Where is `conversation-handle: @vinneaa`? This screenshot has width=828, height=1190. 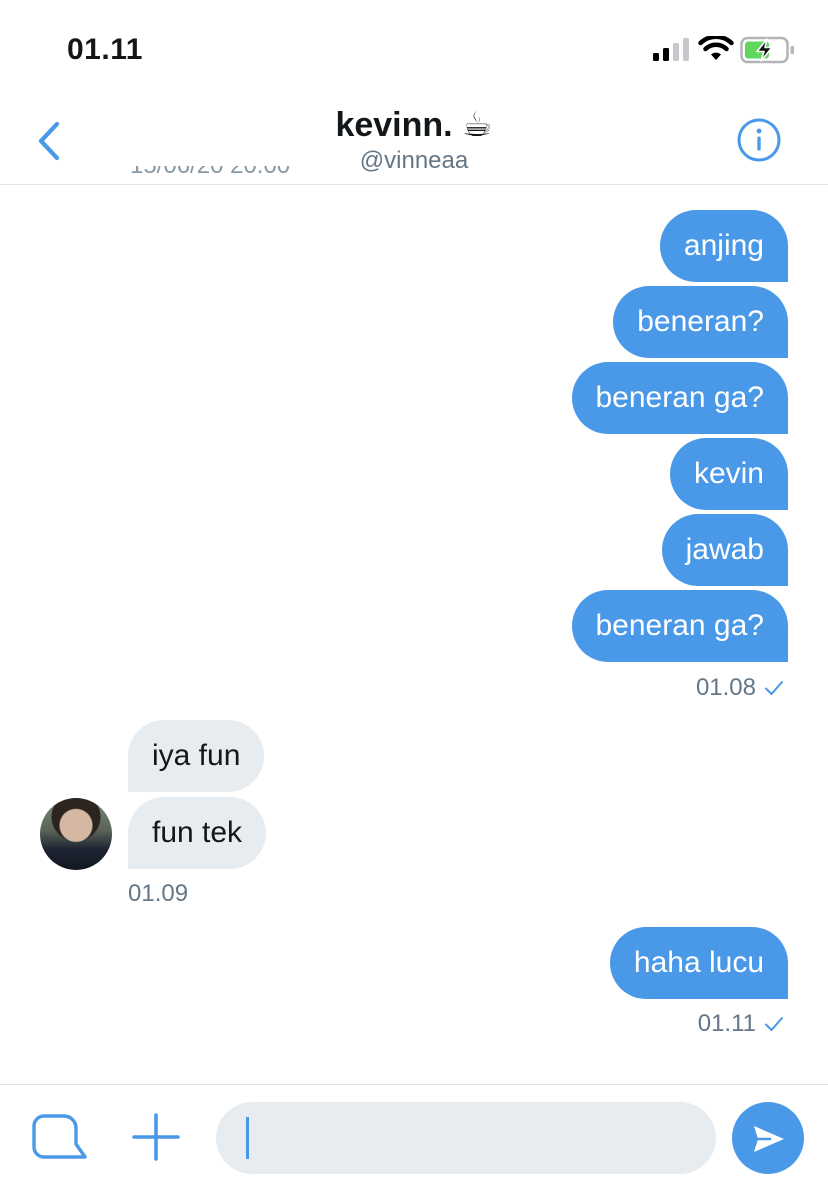
conversation-handle: @vinneaa is located at coordinates (414, 160).